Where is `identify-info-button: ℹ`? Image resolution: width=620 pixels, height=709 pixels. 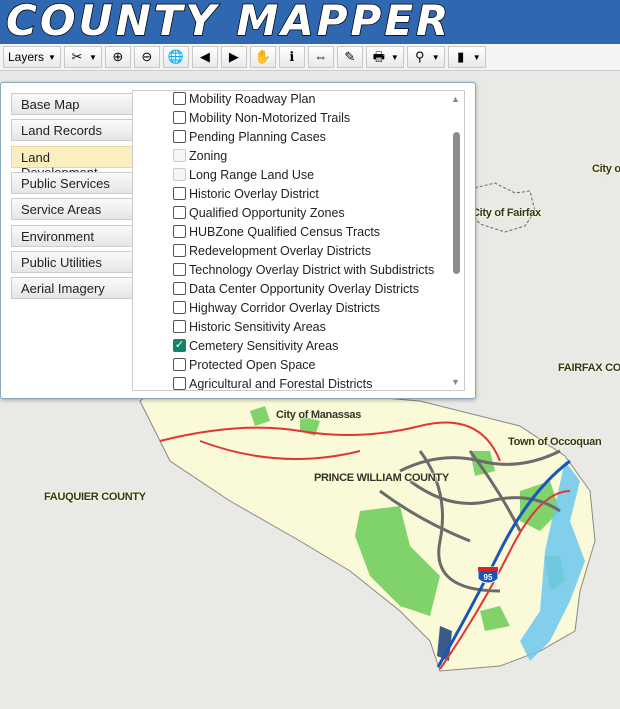 identify-info-button: ℹ is located at coordinates (291, 57).